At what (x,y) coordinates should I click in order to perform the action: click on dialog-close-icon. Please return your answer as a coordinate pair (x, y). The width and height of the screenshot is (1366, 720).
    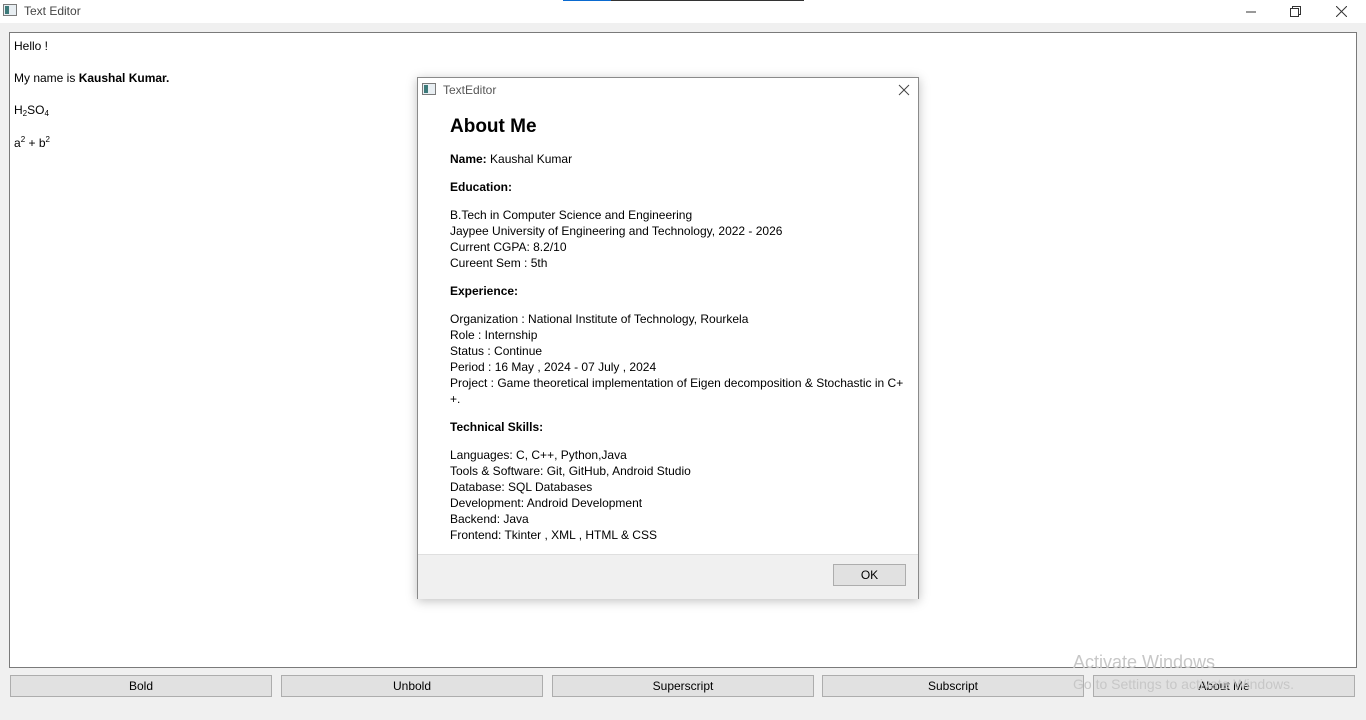
    Looking at the image, I should click on (904, 90).